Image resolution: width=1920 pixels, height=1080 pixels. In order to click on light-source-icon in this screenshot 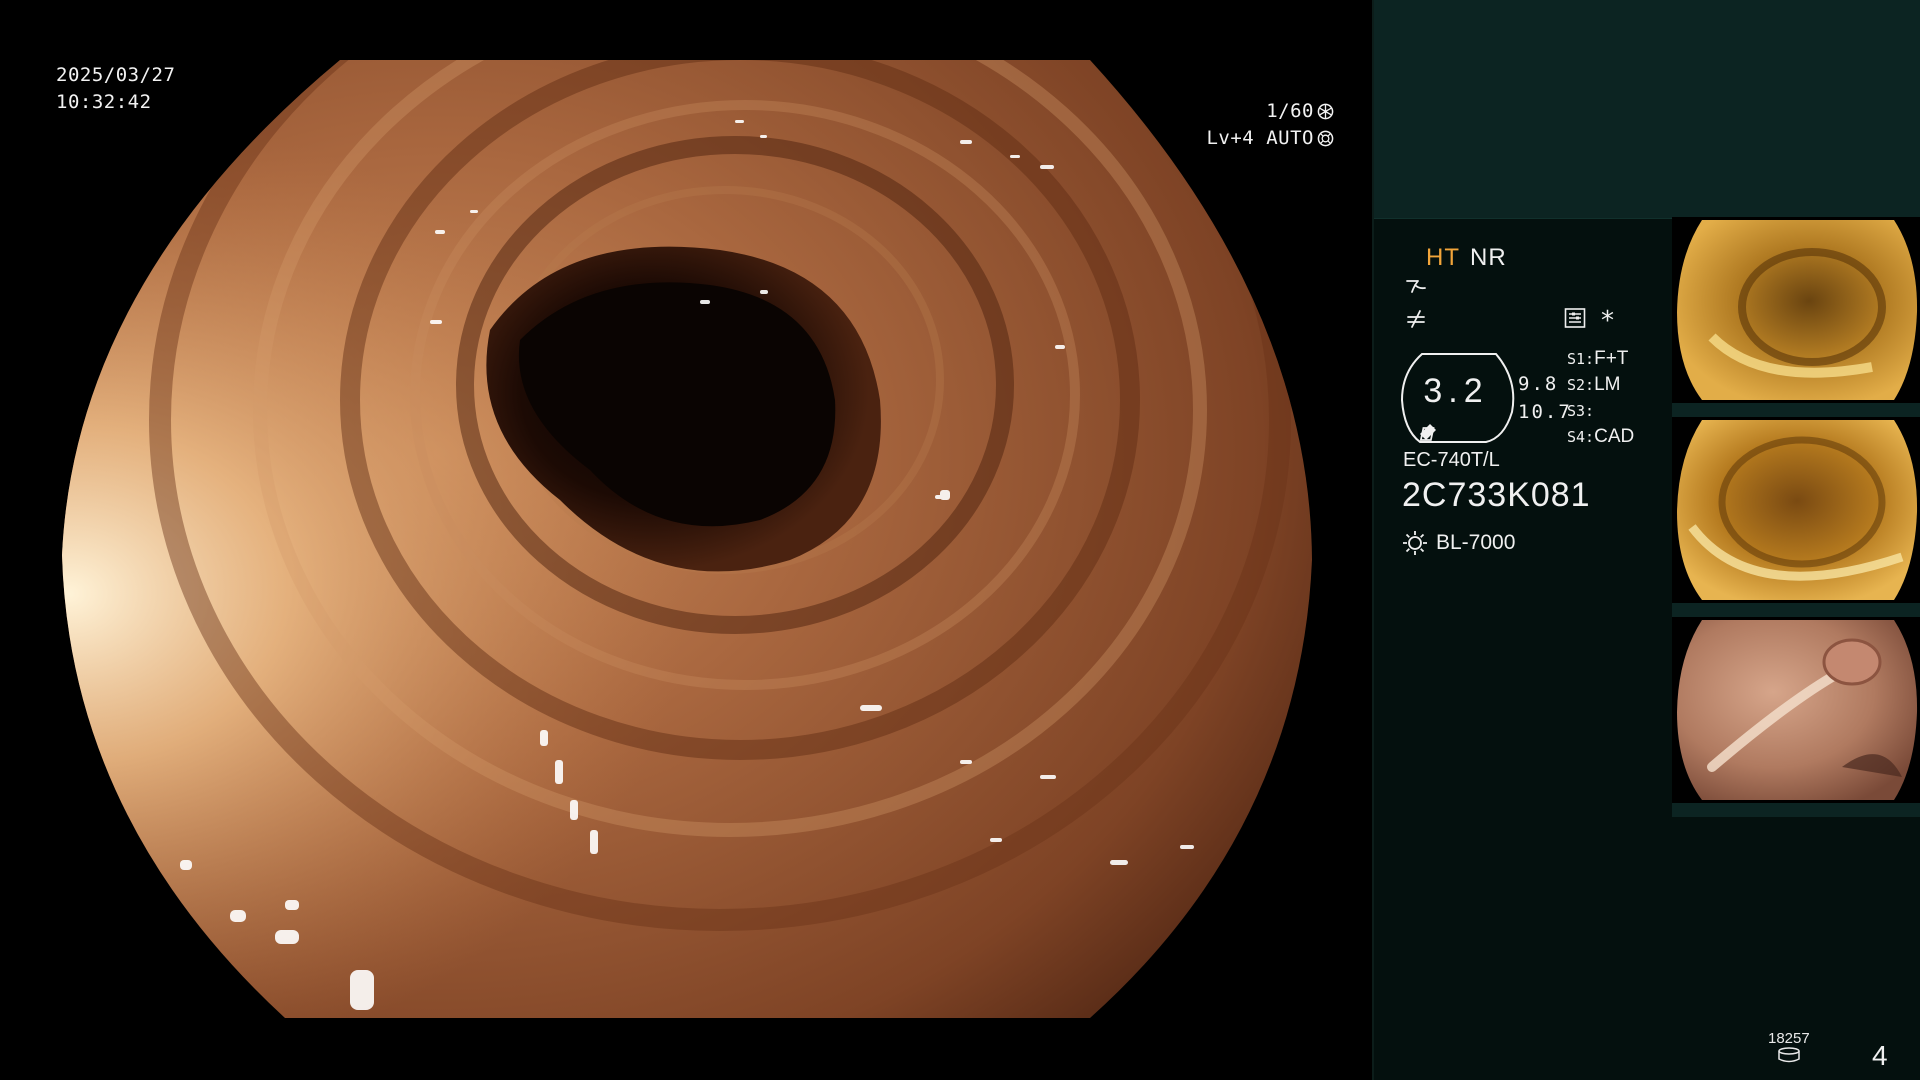, I will do `click(1415, 543)`.